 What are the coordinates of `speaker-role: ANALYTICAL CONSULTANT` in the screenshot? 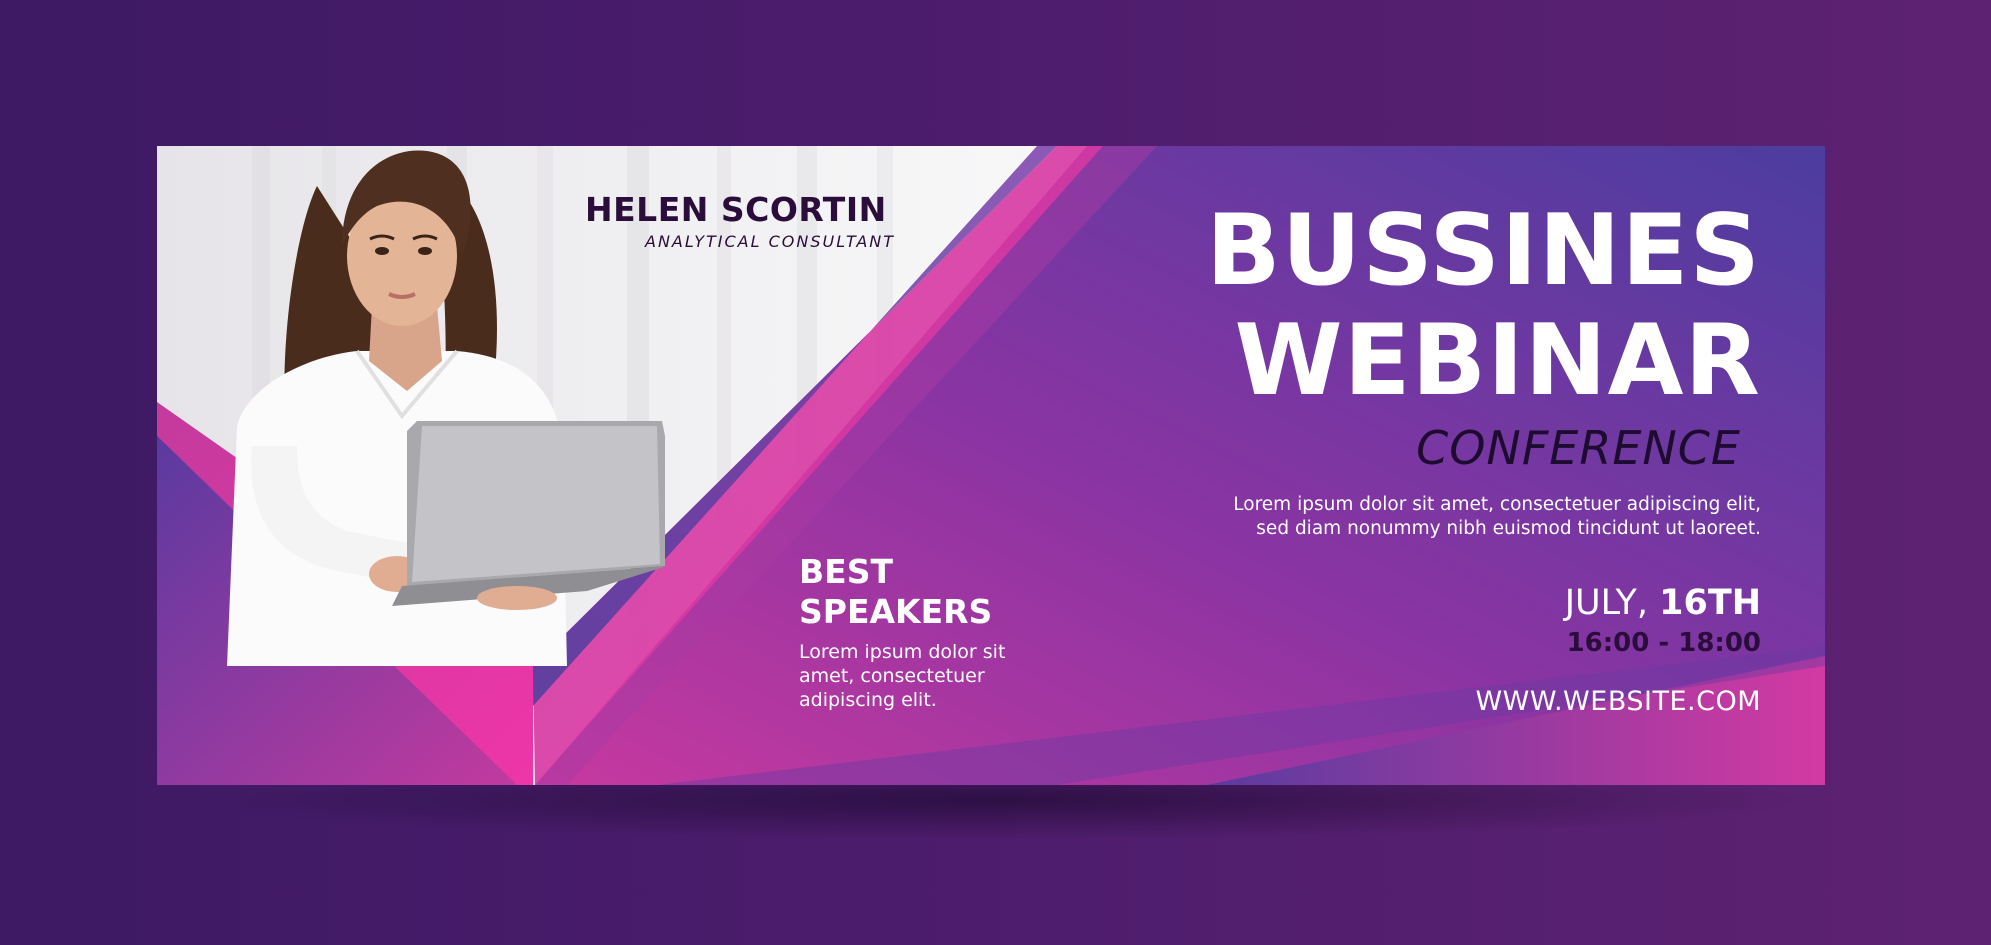 It's located at (770, 241).